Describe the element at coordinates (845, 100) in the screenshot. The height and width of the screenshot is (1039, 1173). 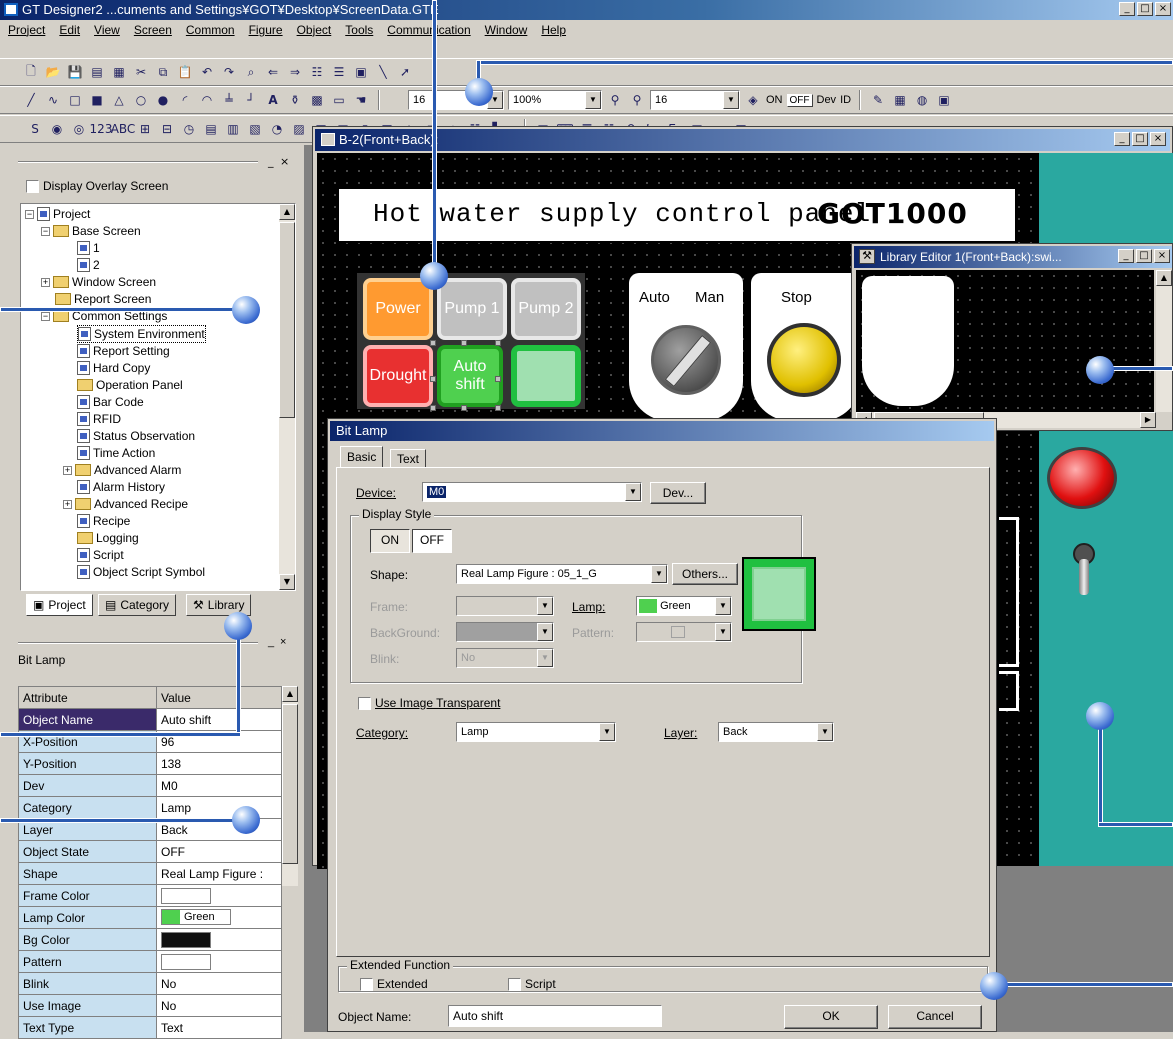
I see `id-toggle: ID` at that location.